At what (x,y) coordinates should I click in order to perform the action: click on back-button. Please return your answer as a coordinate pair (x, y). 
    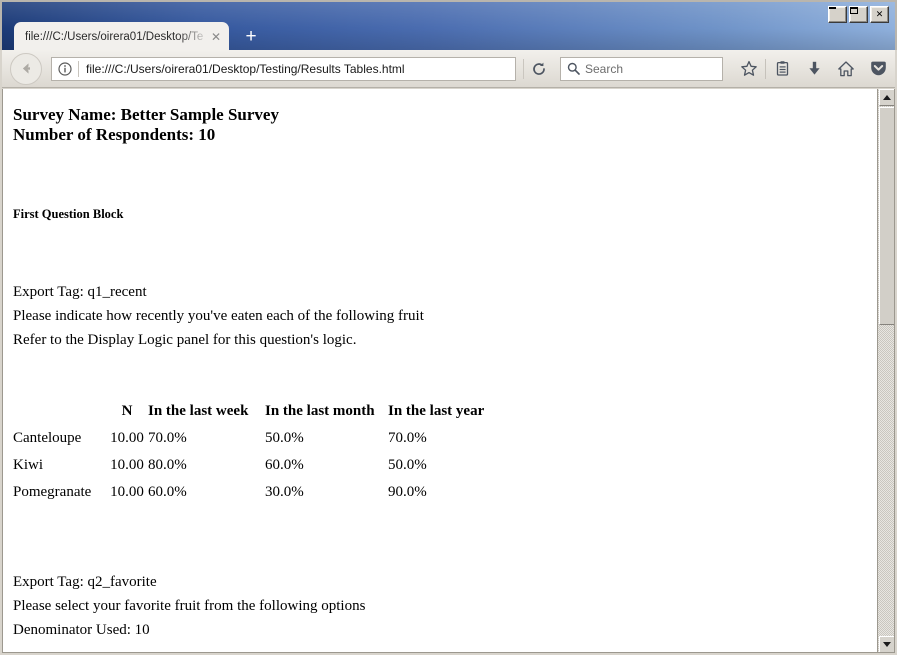
    Looking at the image, I should click on (26, 68).